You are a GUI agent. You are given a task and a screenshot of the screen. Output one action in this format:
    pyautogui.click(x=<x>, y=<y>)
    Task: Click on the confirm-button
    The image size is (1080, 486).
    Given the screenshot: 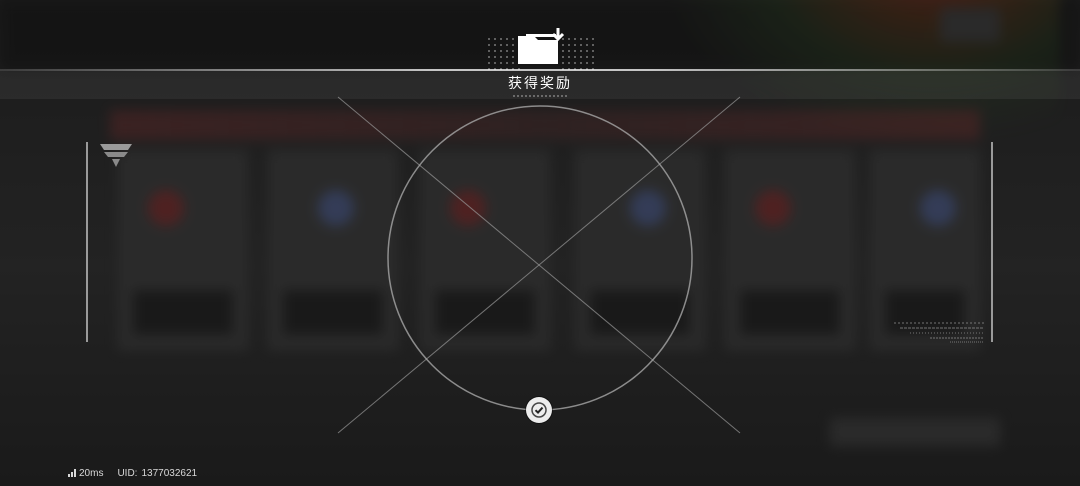 What is the action you would take?
    pyautogui.click(x=539, y=410)
    